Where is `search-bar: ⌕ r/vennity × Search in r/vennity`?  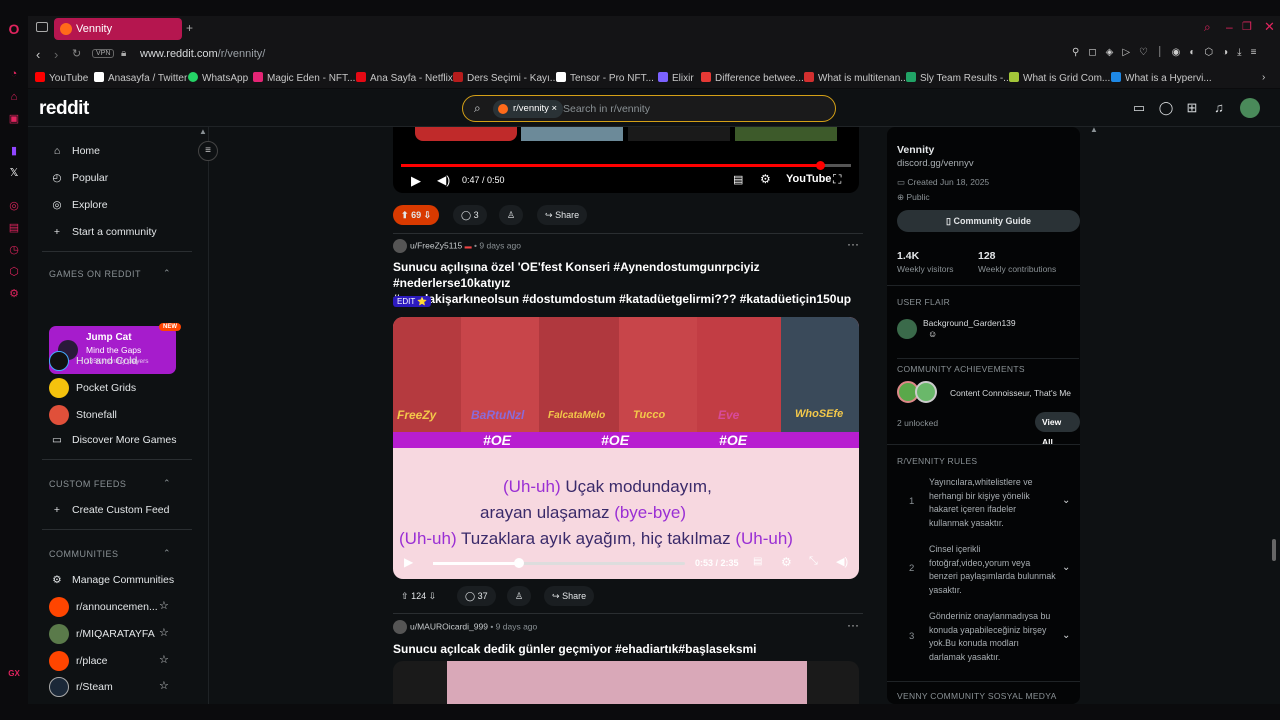
search-bar: ⌕ r/vennity × Search in r/vennity is located at coordinates (649, 108).